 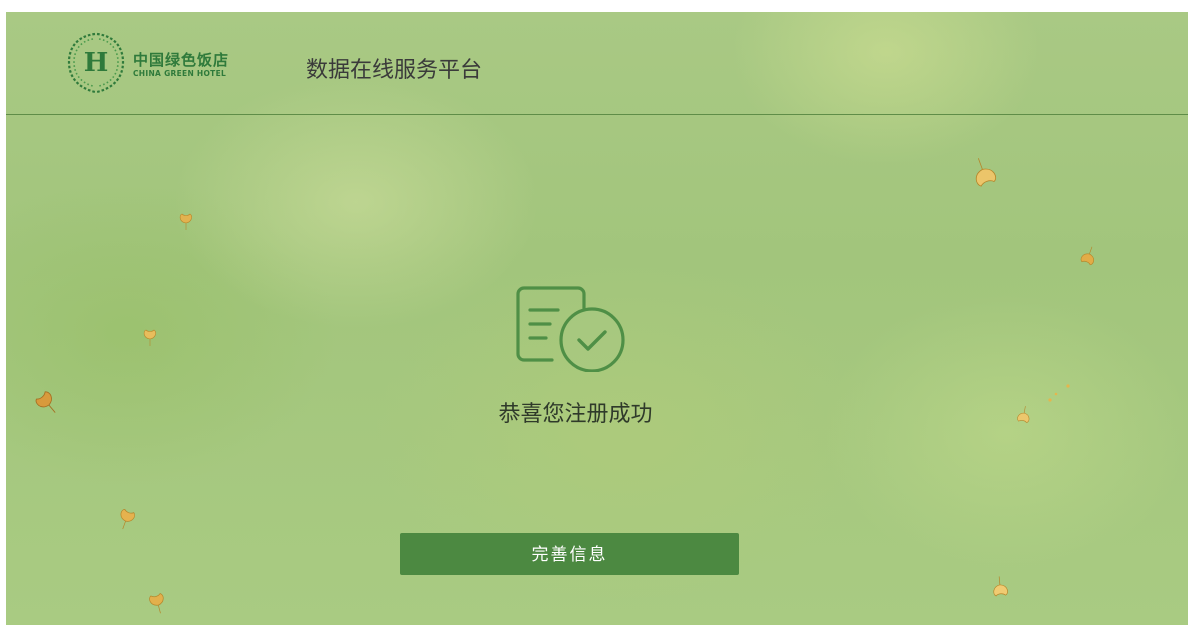 What do you see at coordinates (181, 60) in the screenshot?
I see `logo-name-cn: 中国绿色饭店` at bounding box center [181, 60].